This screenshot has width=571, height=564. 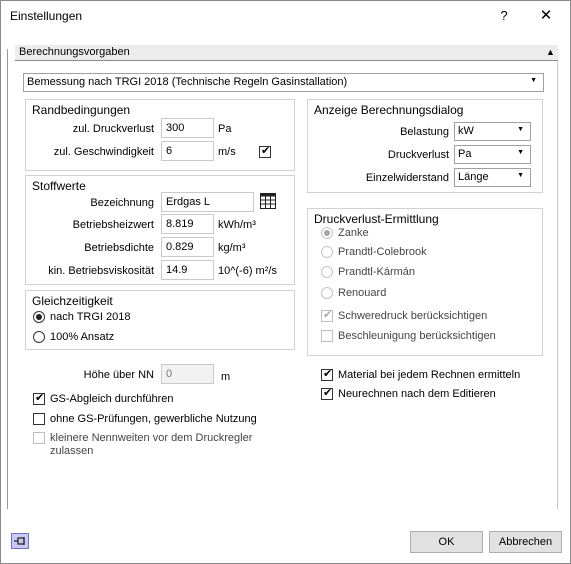 What do you see at coordinates (492, 154) in the screenshot?
I see `anzeige-druckverlust-select: Pa ▼` at bounding box center [492, 154].